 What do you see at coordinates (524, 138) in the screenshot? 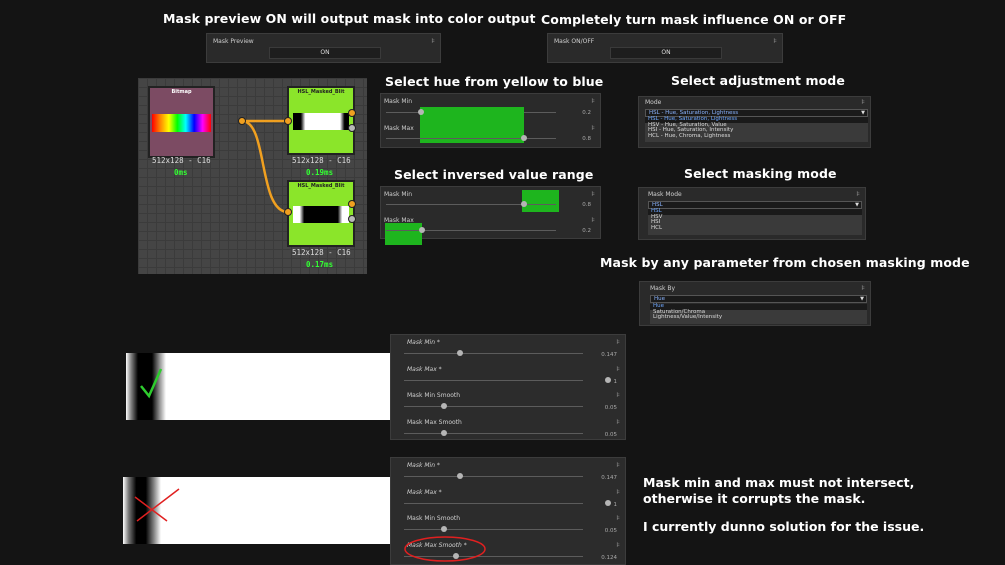
I see `hue-mask-max-knob` at bounding box center [524, 138].